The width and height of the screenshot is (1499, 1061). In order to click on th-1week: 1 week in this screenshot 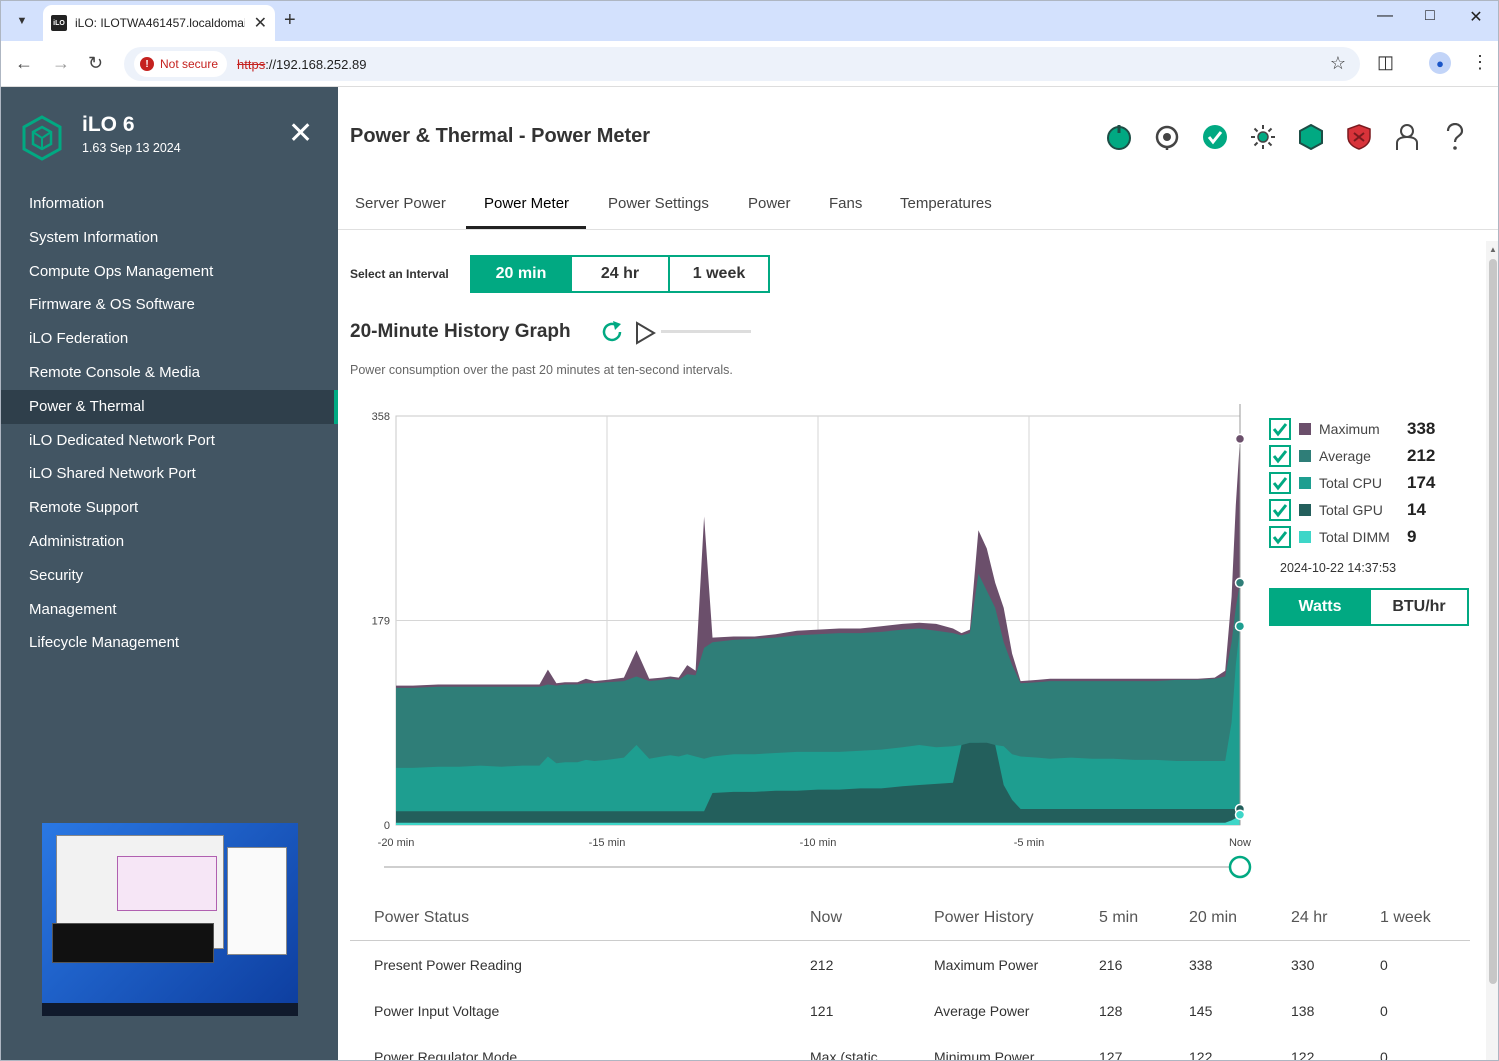, I will do `click(1405, 917)`.